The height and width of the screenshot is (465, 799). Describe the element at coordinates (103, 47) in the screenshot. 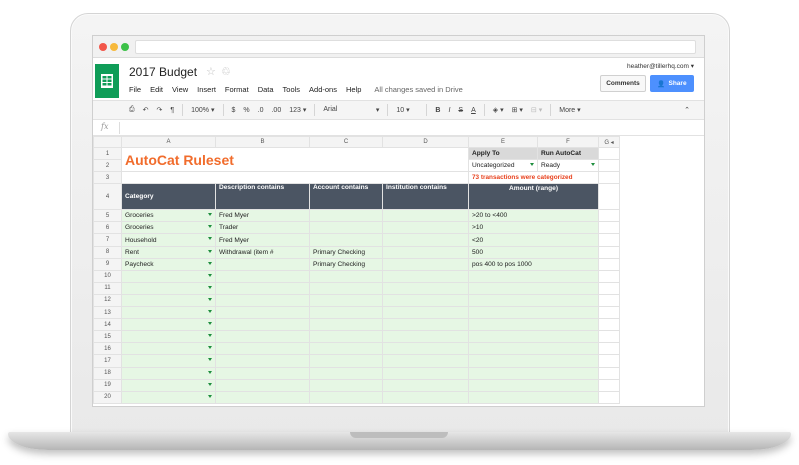

I see `close-window-icon` at that location.